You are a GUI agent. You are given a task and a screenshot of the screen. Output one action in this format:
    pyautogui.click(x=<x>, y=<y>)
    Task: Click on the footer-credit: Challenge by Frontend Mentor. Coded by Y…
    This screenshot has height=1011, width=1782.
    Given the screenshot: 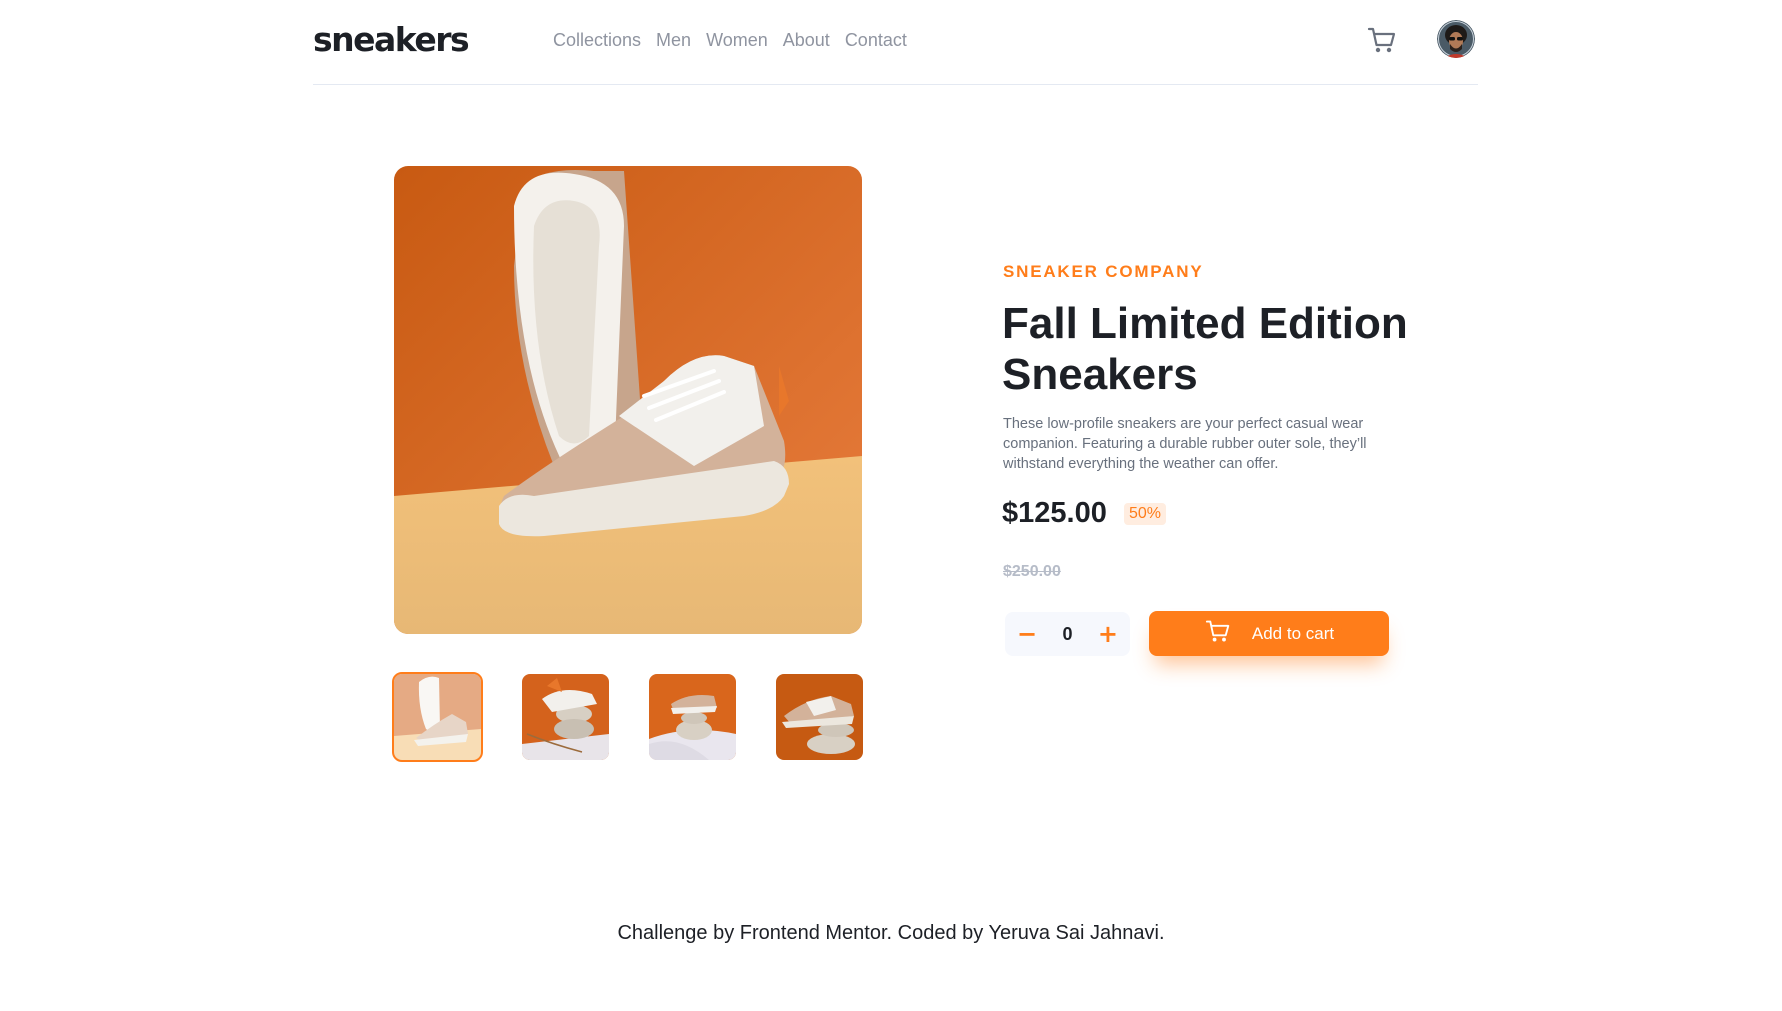 What is the action you would take?
    pyautogui.click(x=891, y=933)
    